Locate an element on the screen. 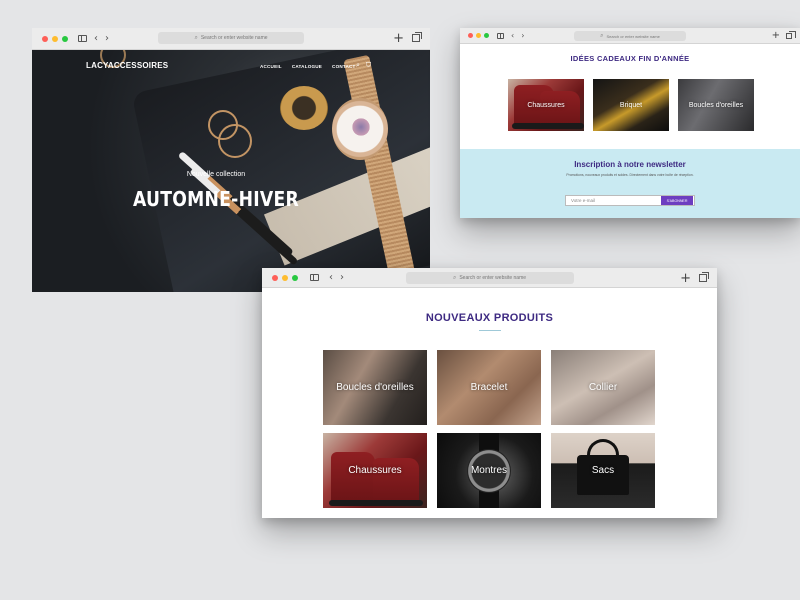 This screenshot has width=800, height=600. gift-tile-label: Boucles d'oreilles is located at coordinates (716, 105).